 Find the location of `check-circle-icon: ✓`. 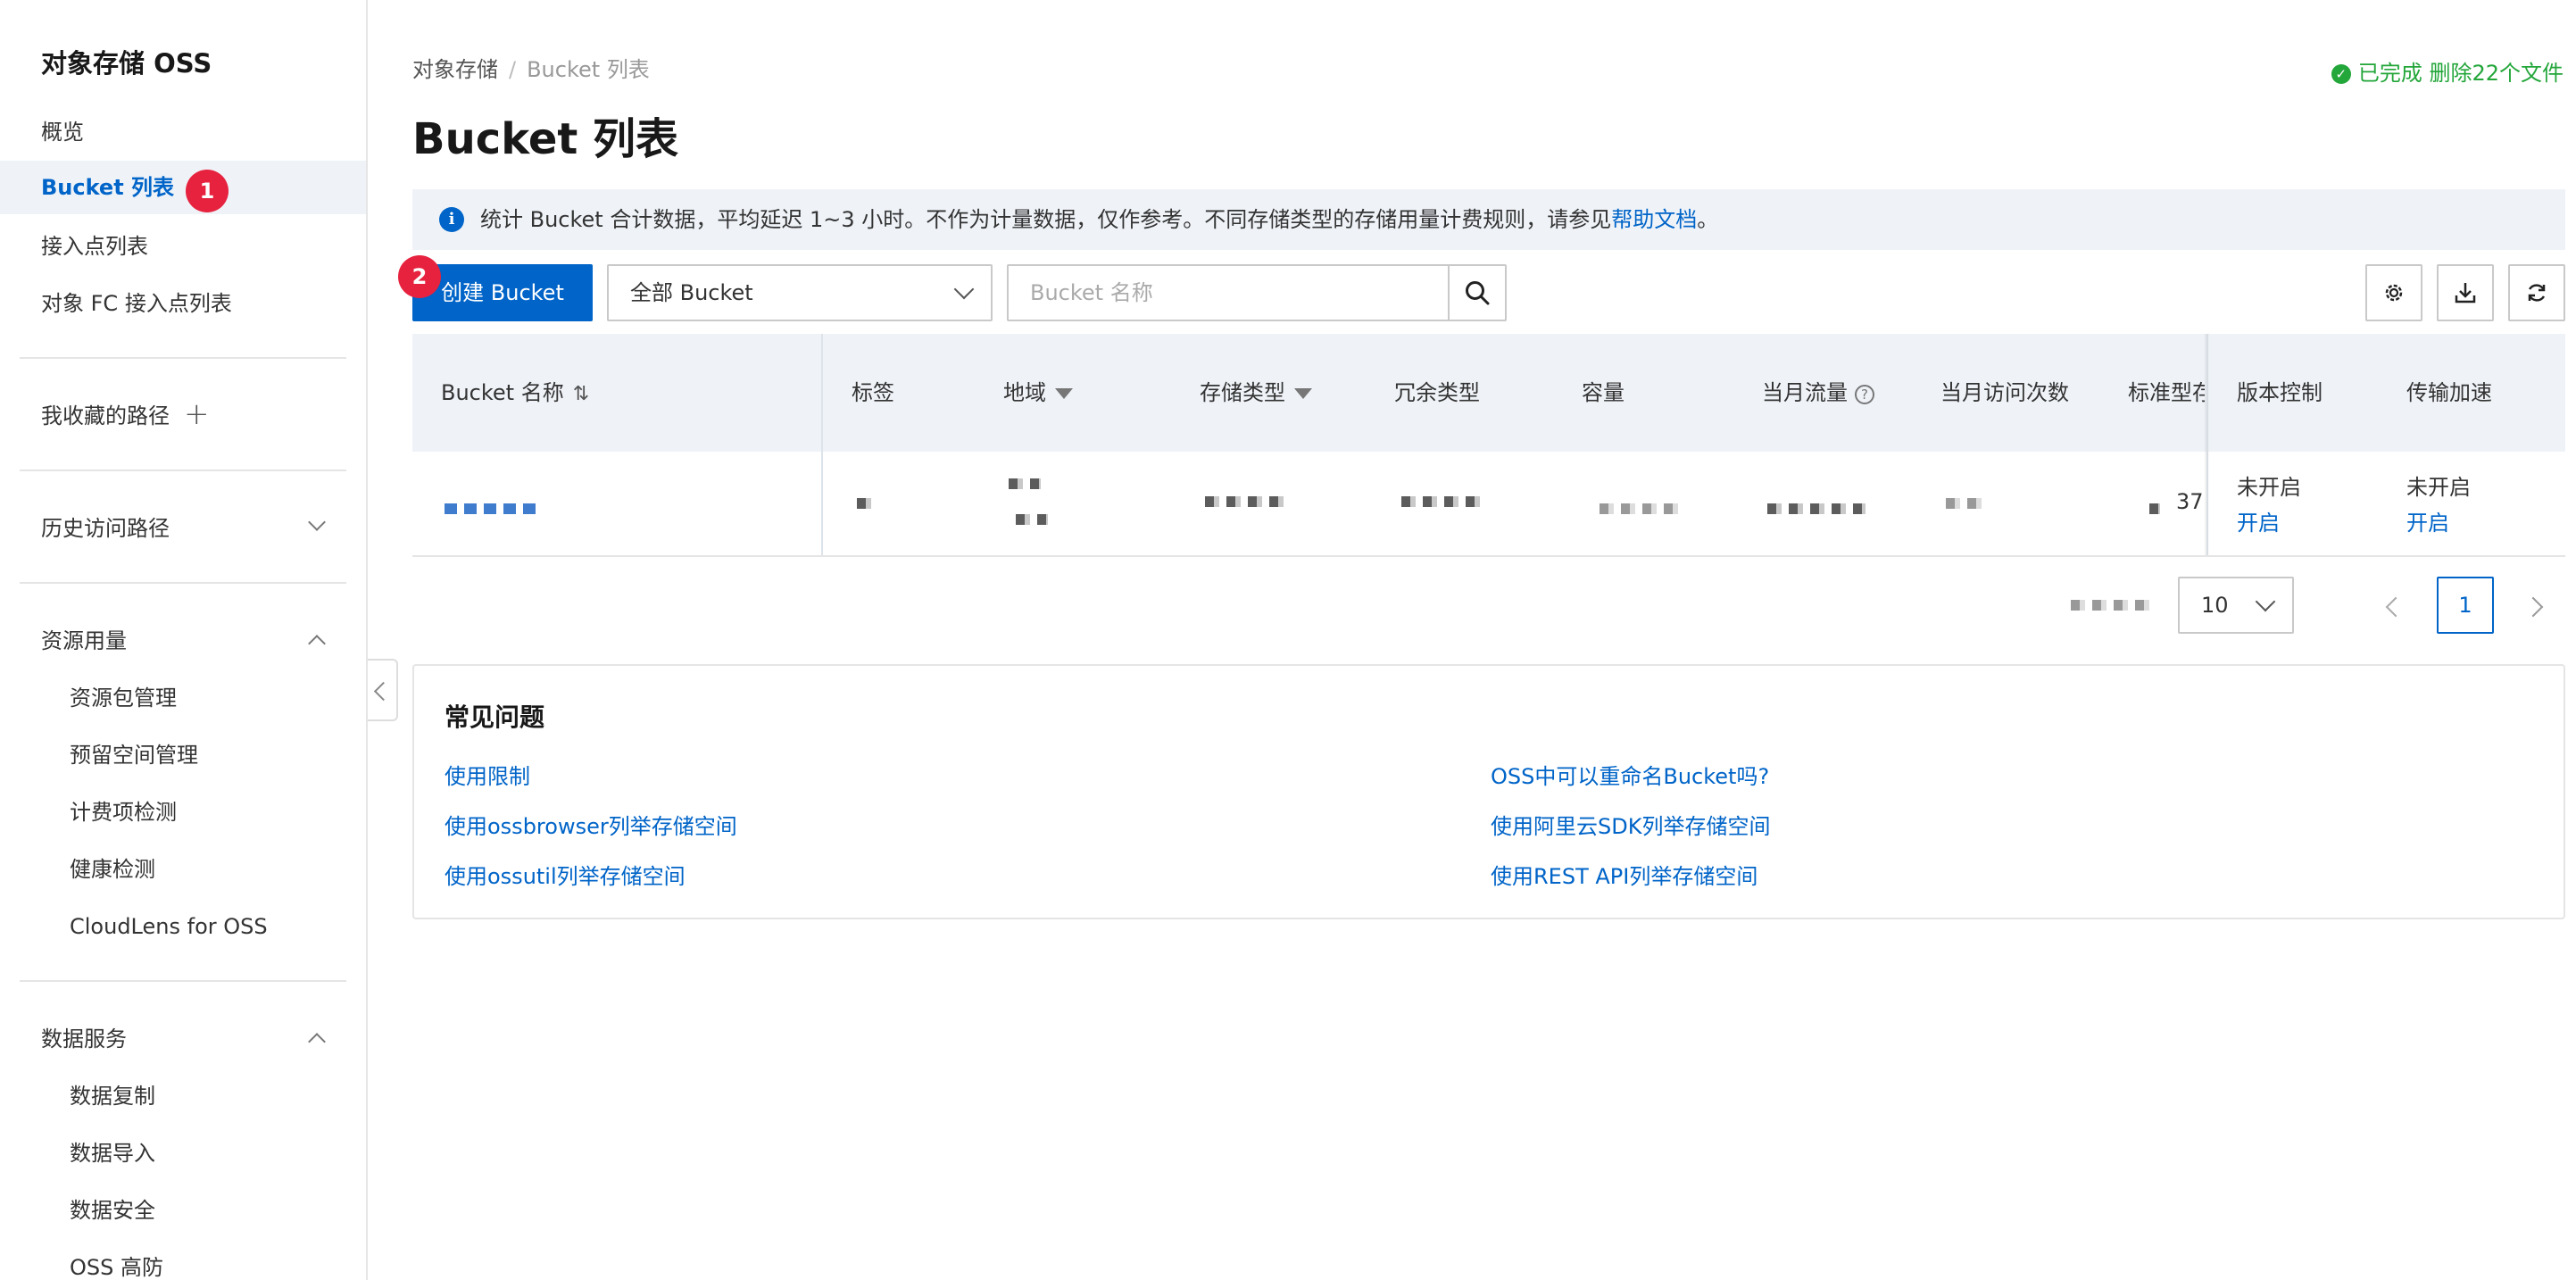

check-circle-icon: ✓ is located at coordinates (2341, 74).